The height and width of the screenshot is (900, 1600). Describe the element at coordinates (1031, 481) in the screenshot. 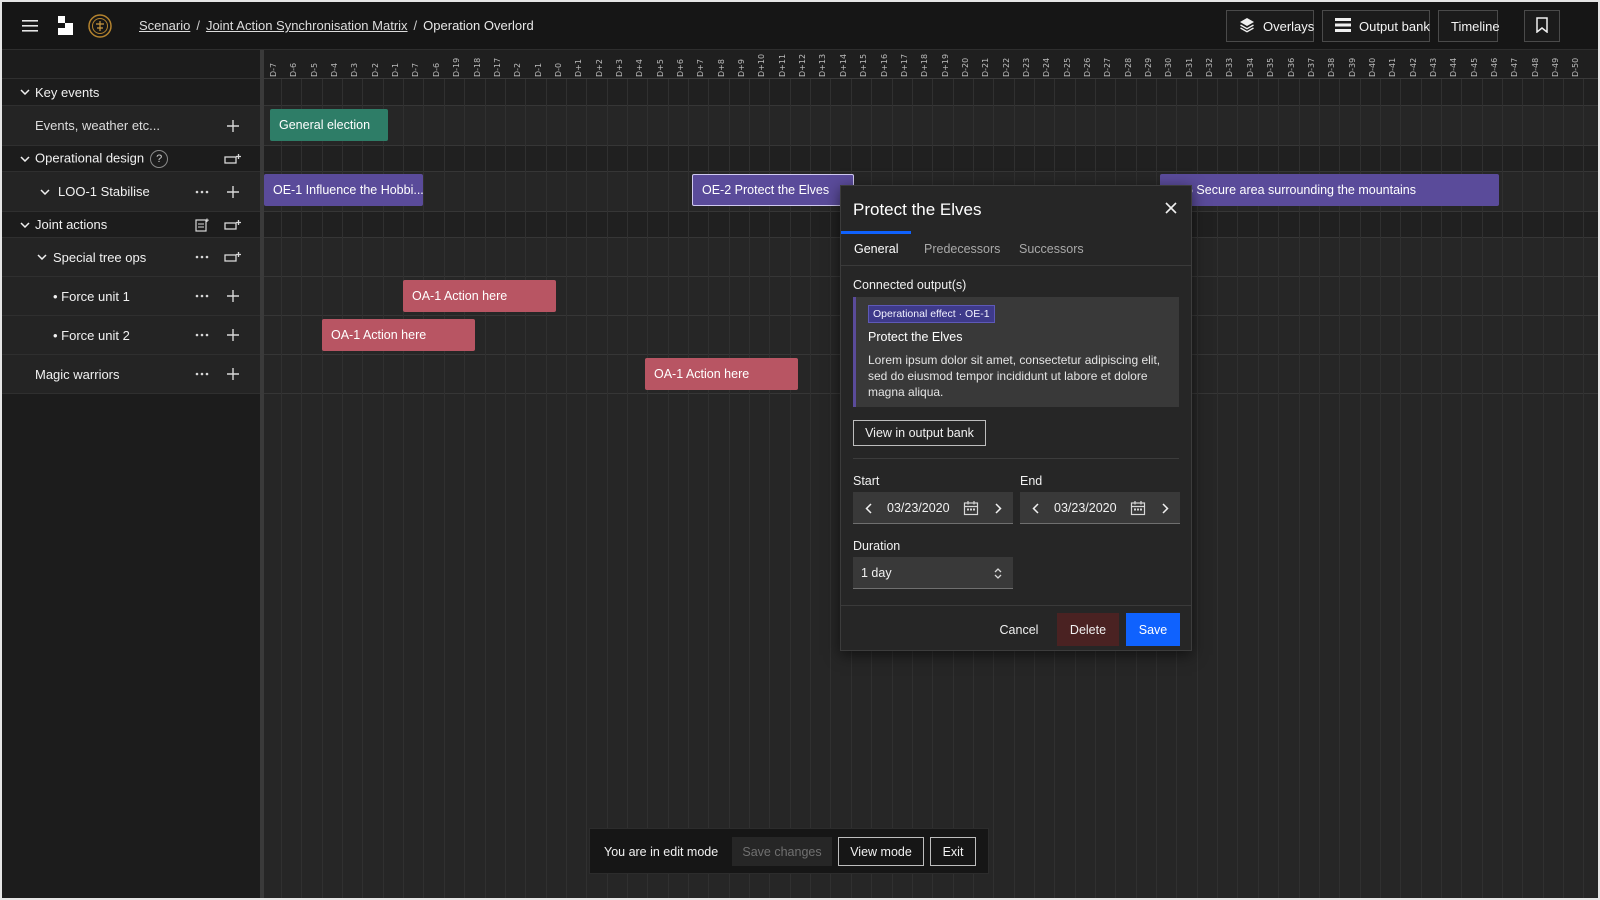

I see `end-label: End` at that location.